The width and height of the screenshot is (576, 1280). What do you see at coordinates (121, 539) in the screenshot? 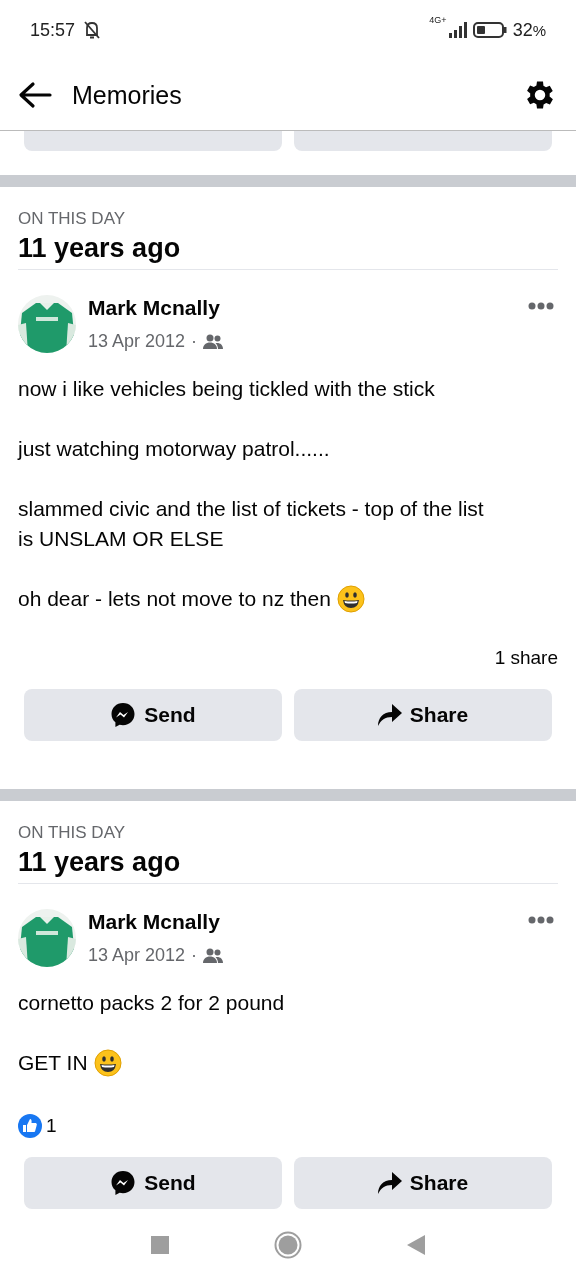
I see `post-text: is UNSLAM OR ELSE` at bounding box center [121, 539].